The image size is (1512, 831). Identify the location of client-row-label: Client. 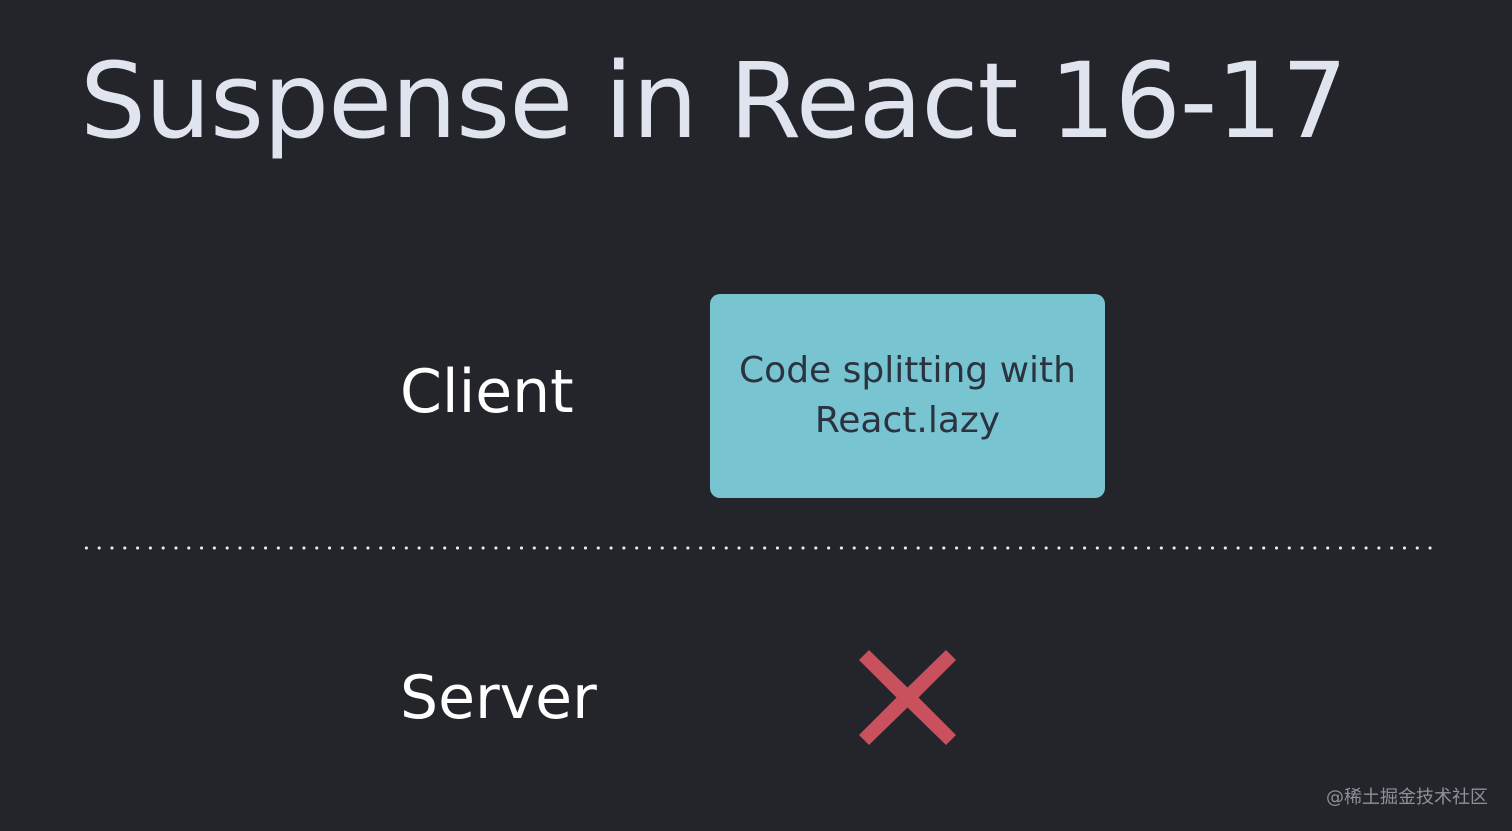
(487, 392).